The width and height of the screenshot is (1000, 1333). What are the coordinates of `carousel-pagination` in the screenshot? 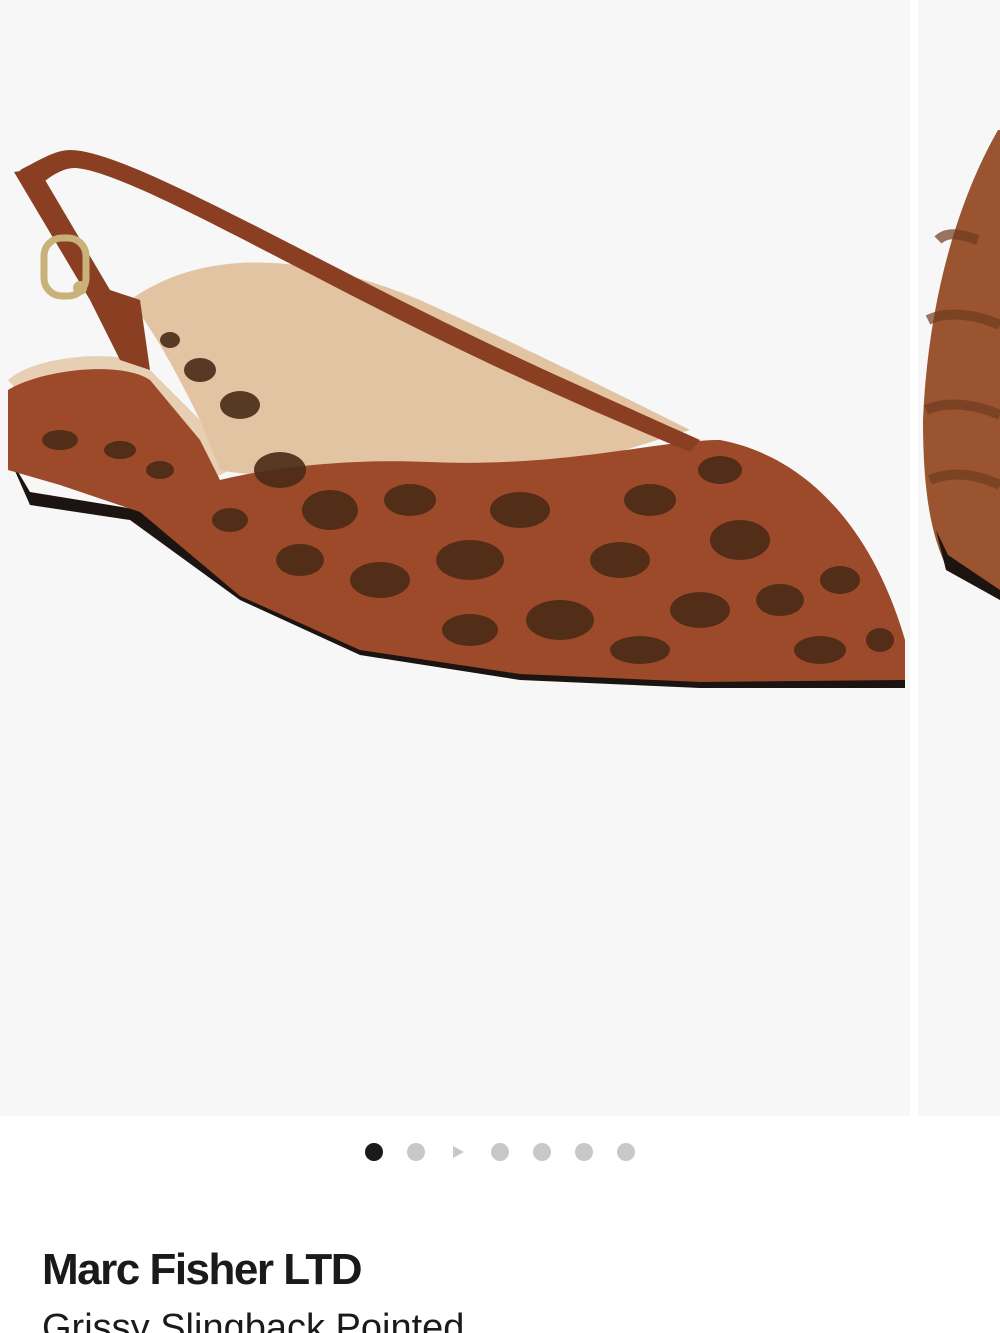 It's located at (500, 1152).